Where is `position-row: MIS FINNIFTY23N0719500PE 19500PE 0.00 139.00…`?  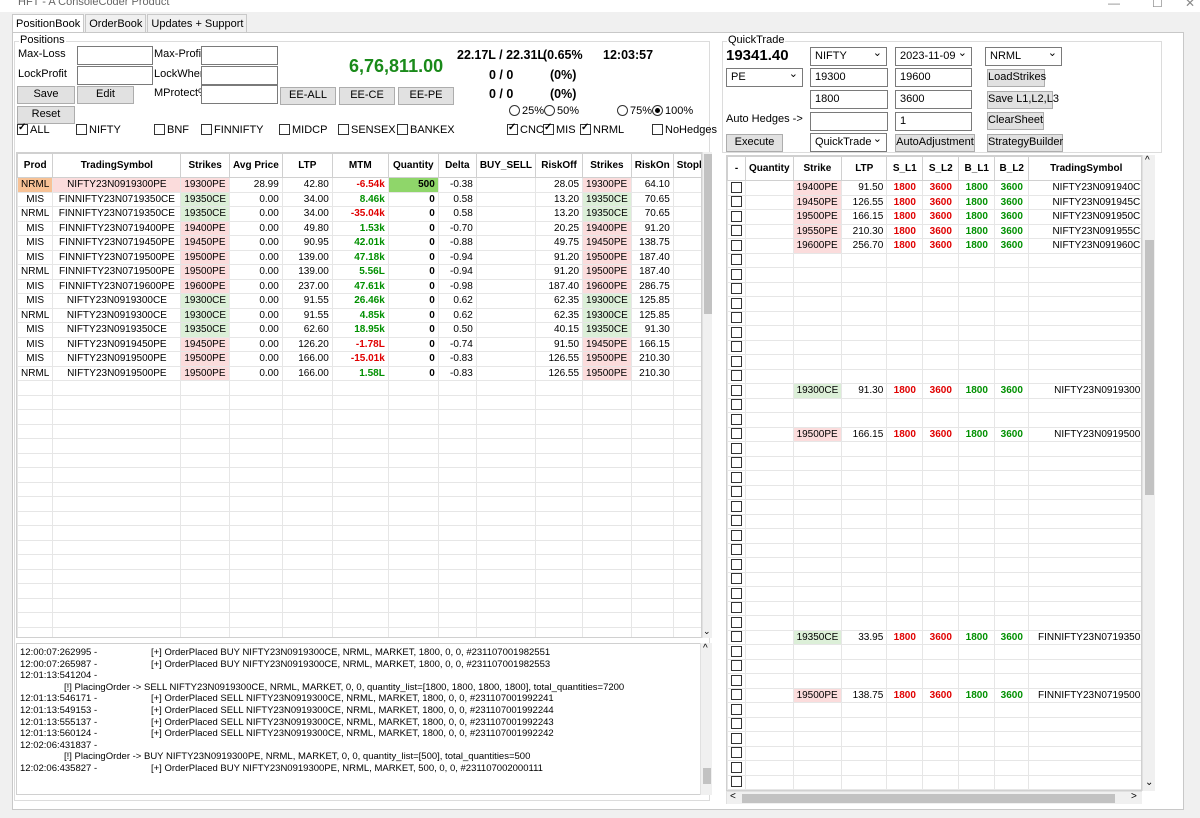
position-row: MIS FINNIFTY23N0719500PE 19500PE 0.00 139.00… is located at coordinates (359, 257).